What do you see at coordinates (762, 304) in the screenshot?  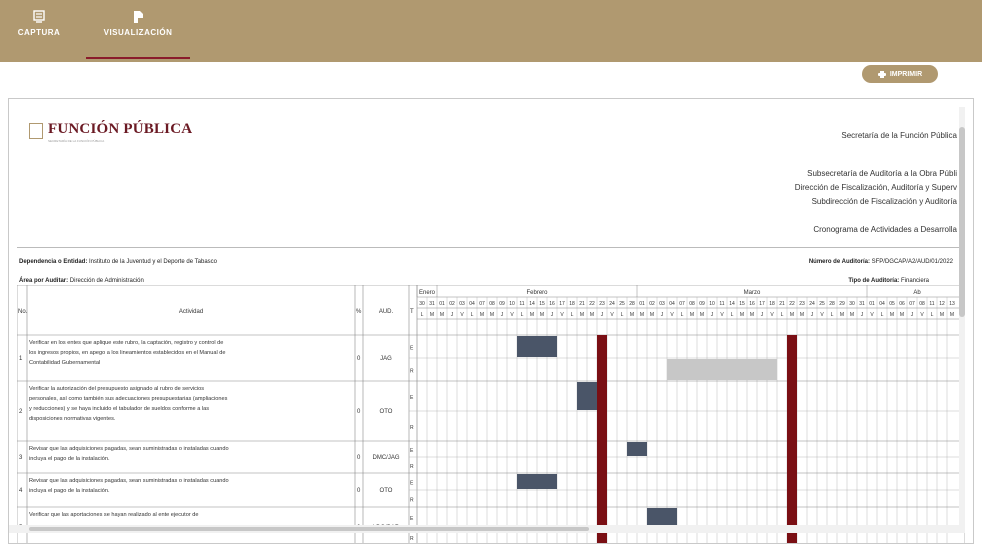 I see `day-label: 17` at bounding box center [762, 304].